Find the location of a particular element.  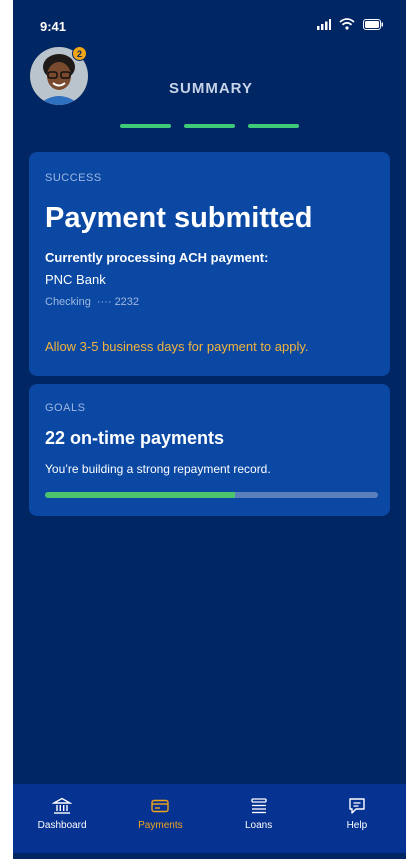

tab-label: Dashboard is located at coordinates (62, 825).